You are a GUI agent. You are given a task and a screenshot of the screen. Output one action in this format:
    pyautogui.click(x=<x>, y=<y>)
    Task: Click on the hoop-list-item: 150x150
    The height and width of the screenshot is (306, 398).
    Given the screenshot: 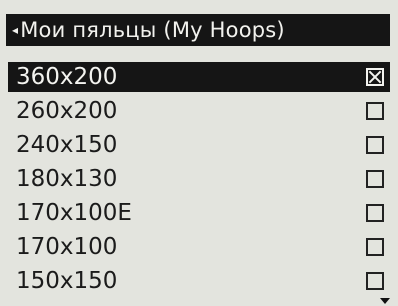 What is the action you would take?
    pyautogui.click(x=199, y=281)
    